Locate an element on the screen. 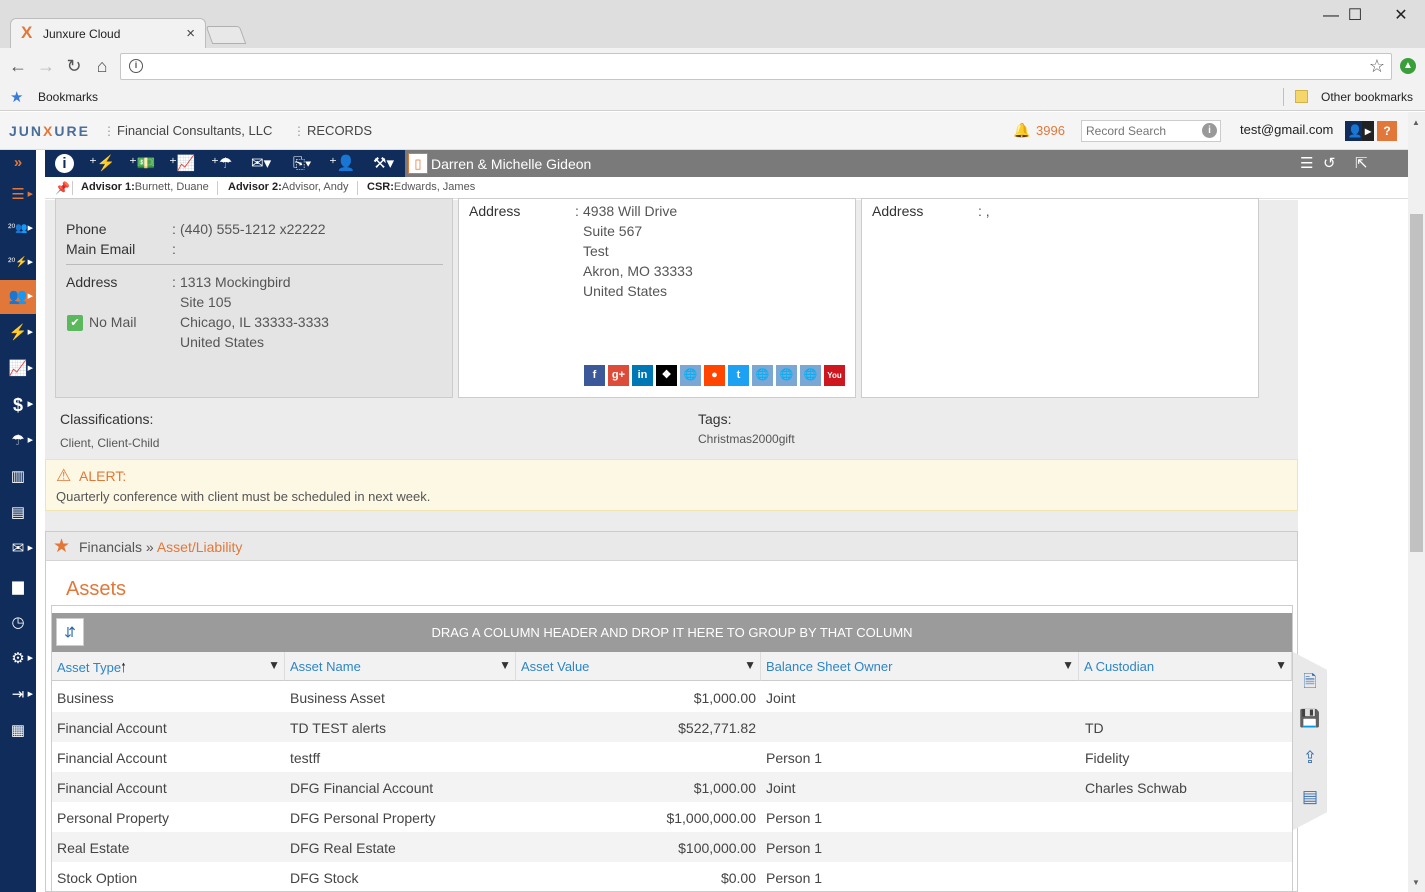 The image size is (1425, 892). login-icon: ⇥ ▶ is located at coordinates (18, 695).